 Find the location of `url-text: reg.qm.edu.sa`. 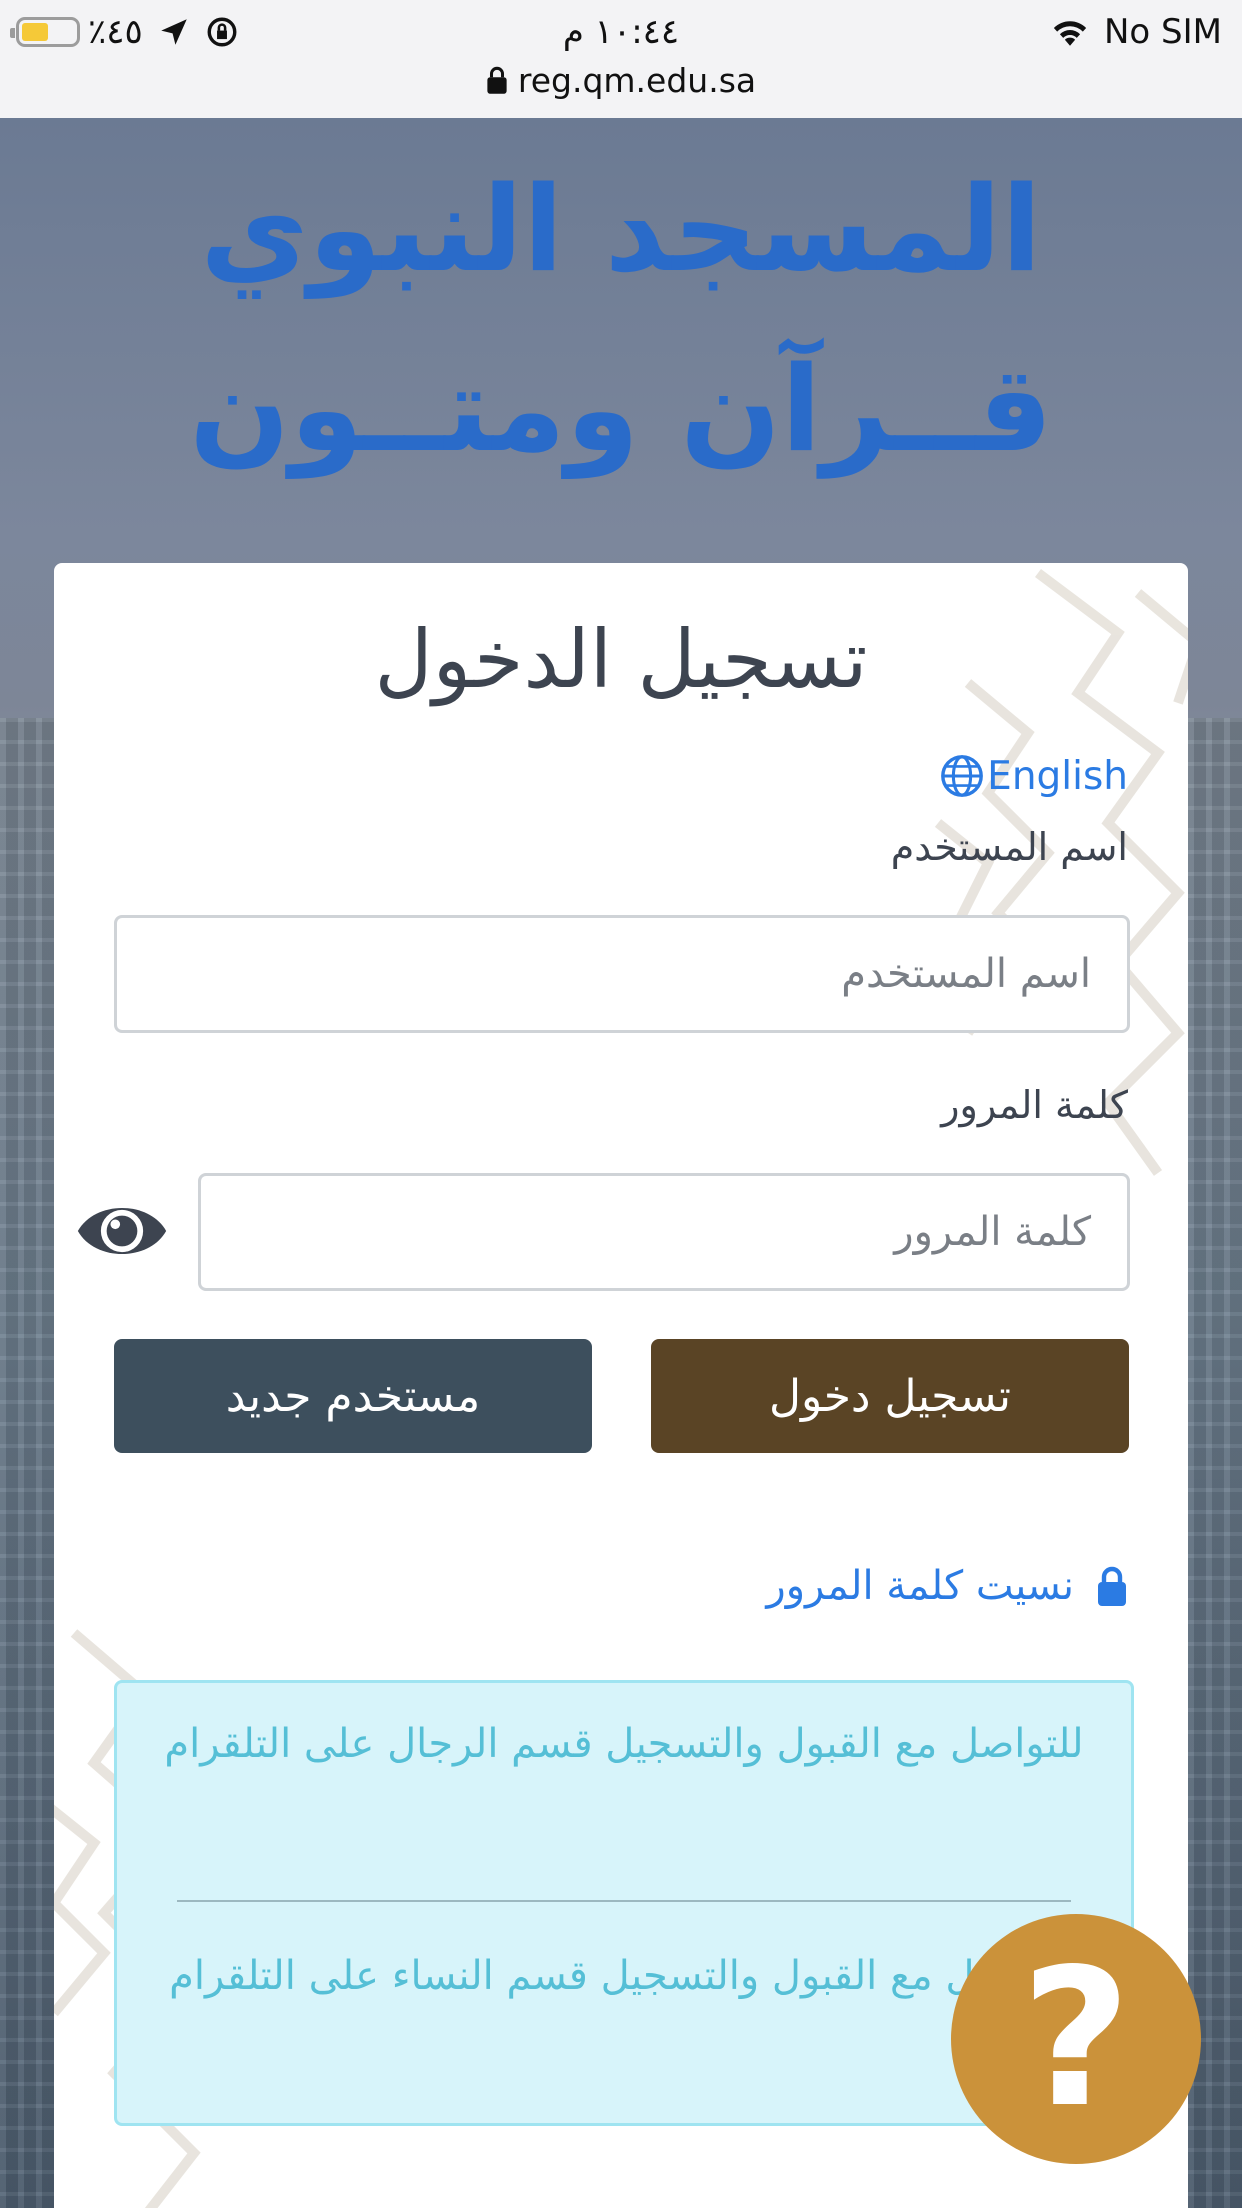

url-text: reg.qm.edu.sa is located at coordinates (637, 80).